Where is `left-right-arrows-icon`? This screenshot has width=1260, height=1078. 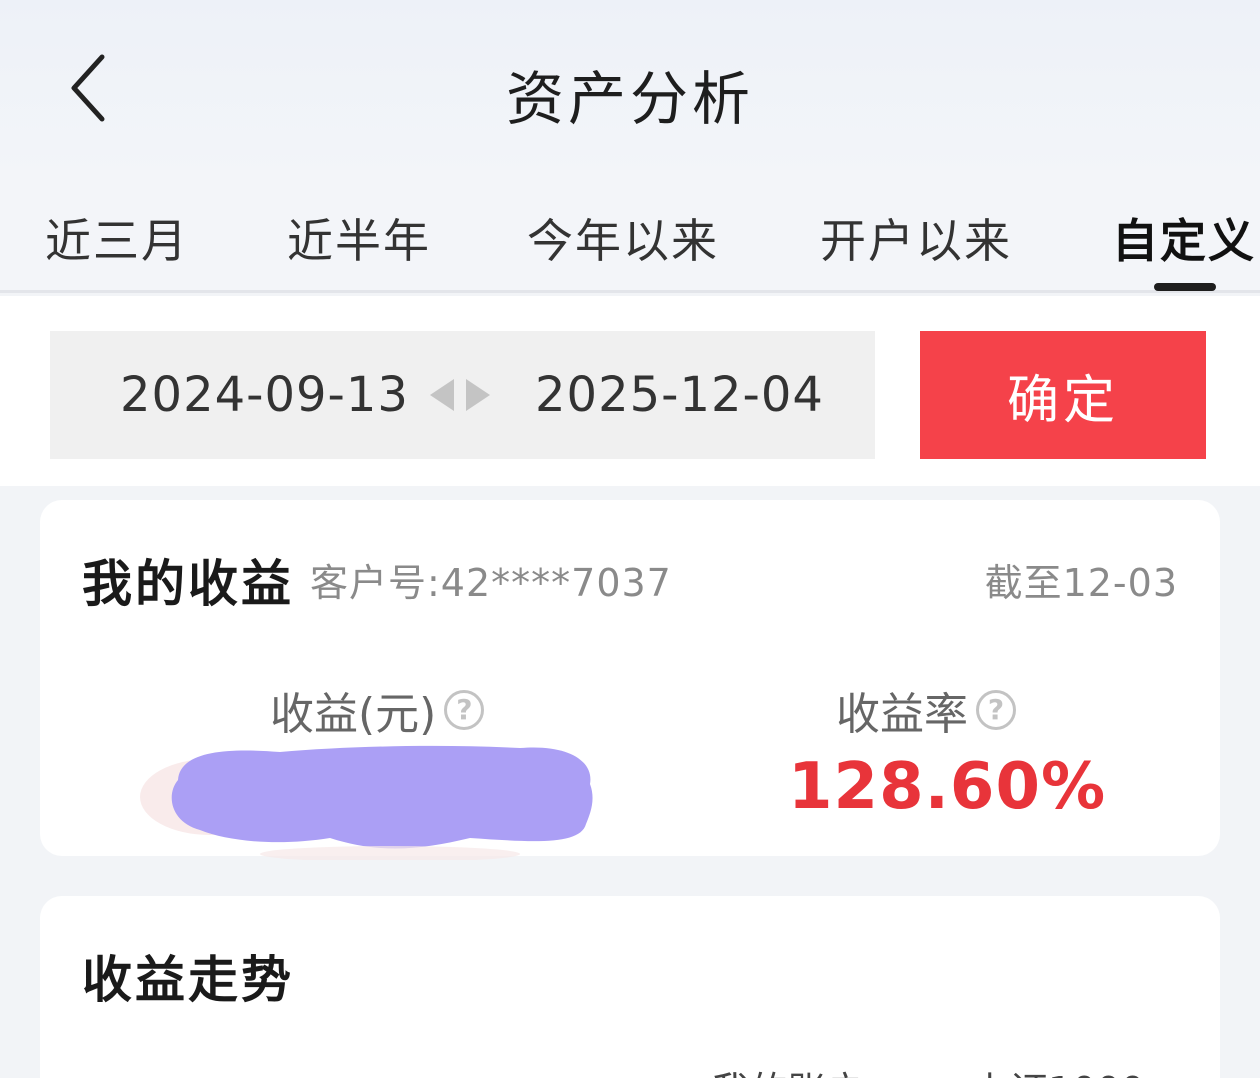
left-right-arrows-icon is located at coordinates (460, 395).